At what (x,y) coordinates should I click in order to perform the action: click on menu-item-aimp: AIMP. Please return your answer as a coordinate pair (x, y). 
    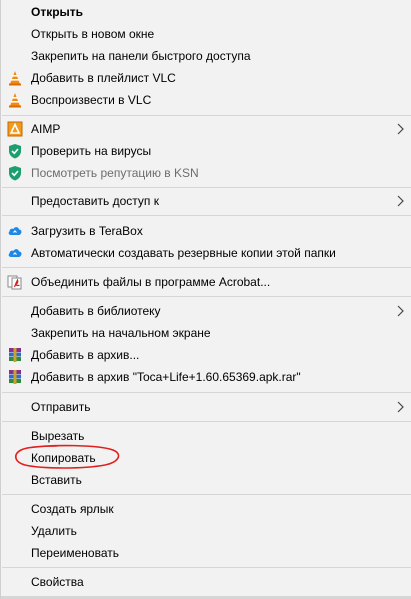
    Looking at the image, I should click on (206, 129).